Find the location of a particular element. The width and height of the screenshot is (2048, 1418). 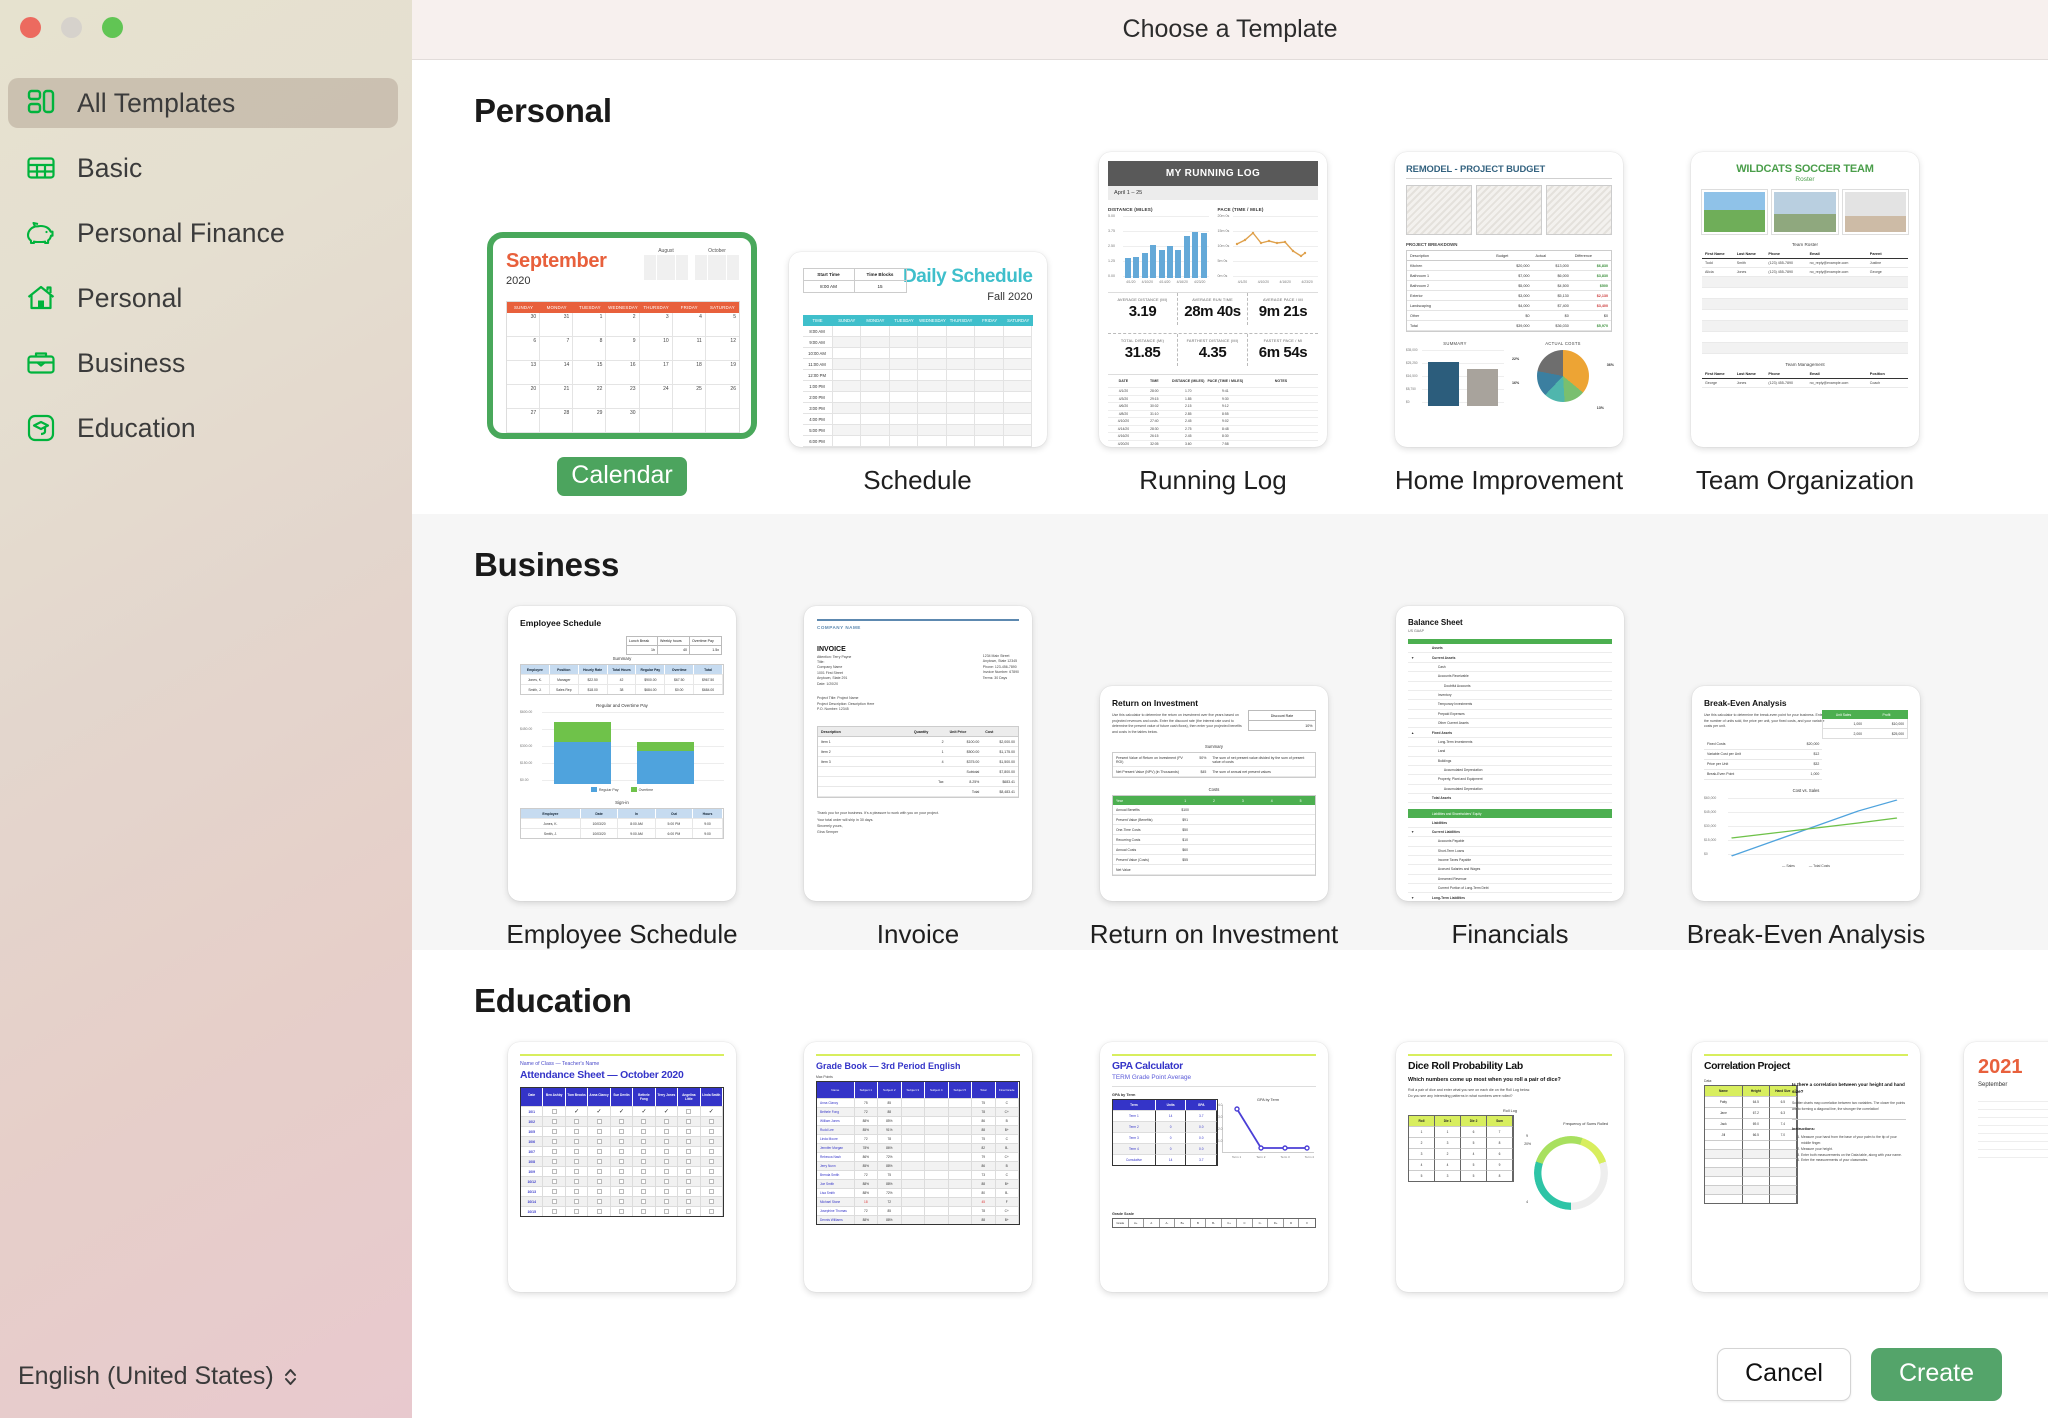

mini-month-grid is located at coordinates (666, 267).